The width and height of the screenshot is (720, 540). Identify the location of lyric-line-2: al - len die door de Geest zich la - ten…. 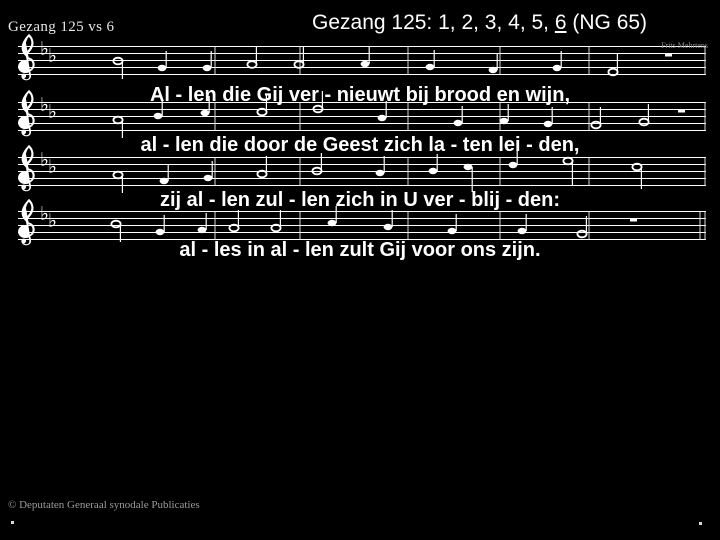
(360, 145).